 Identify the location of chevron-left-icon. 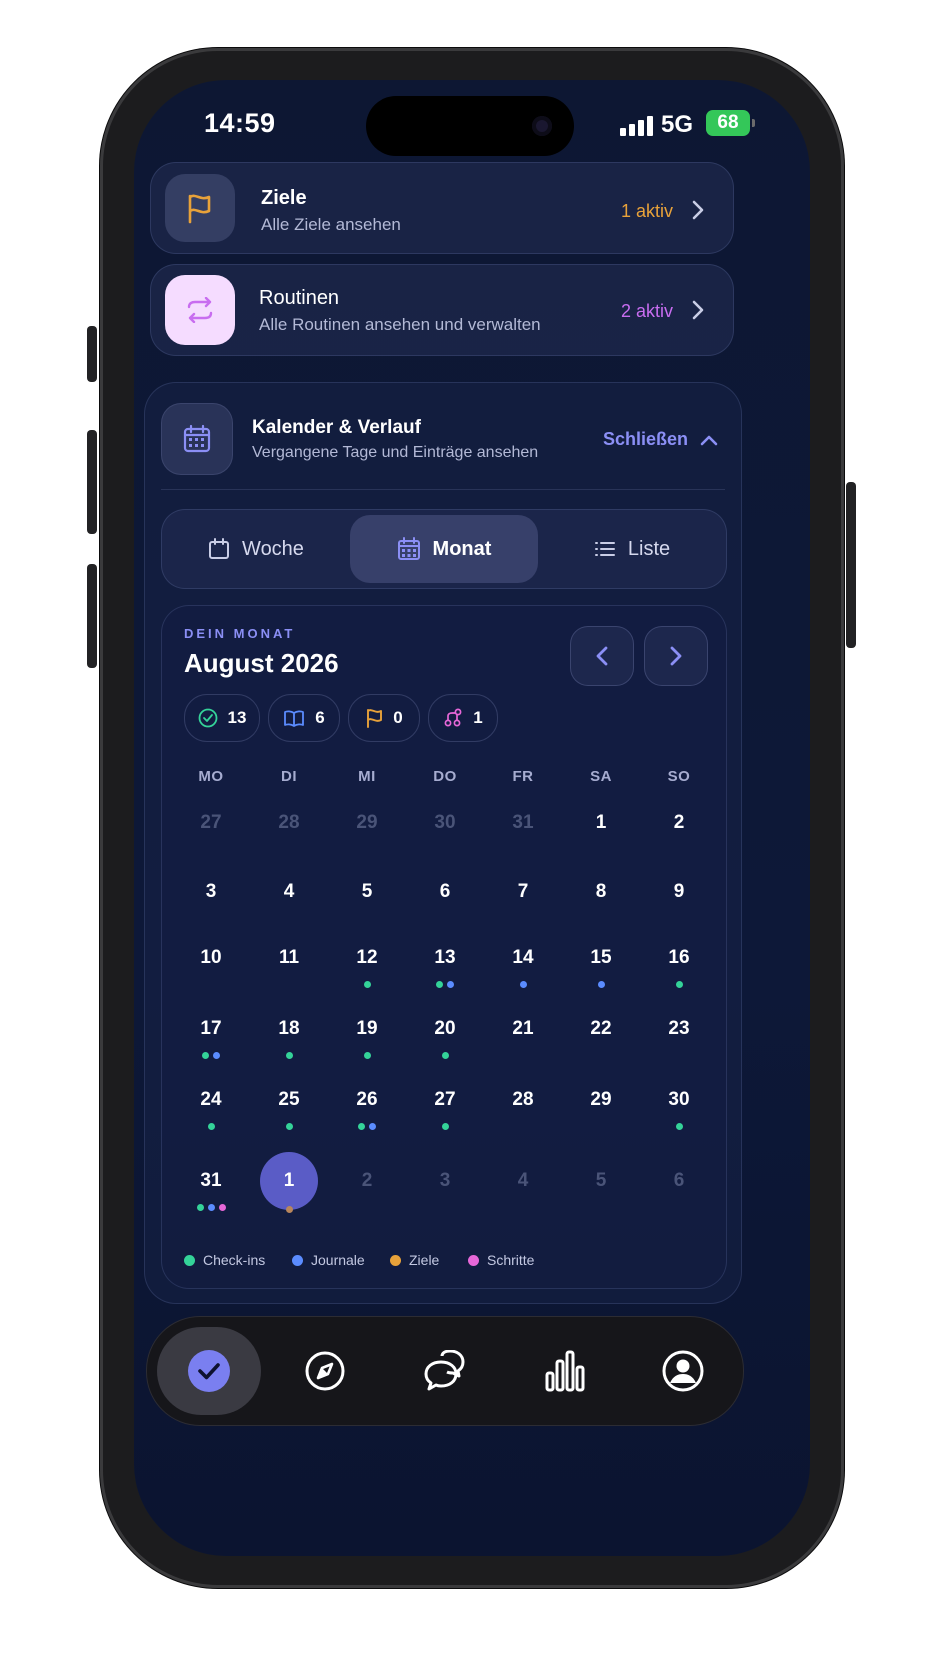
(602, 656).